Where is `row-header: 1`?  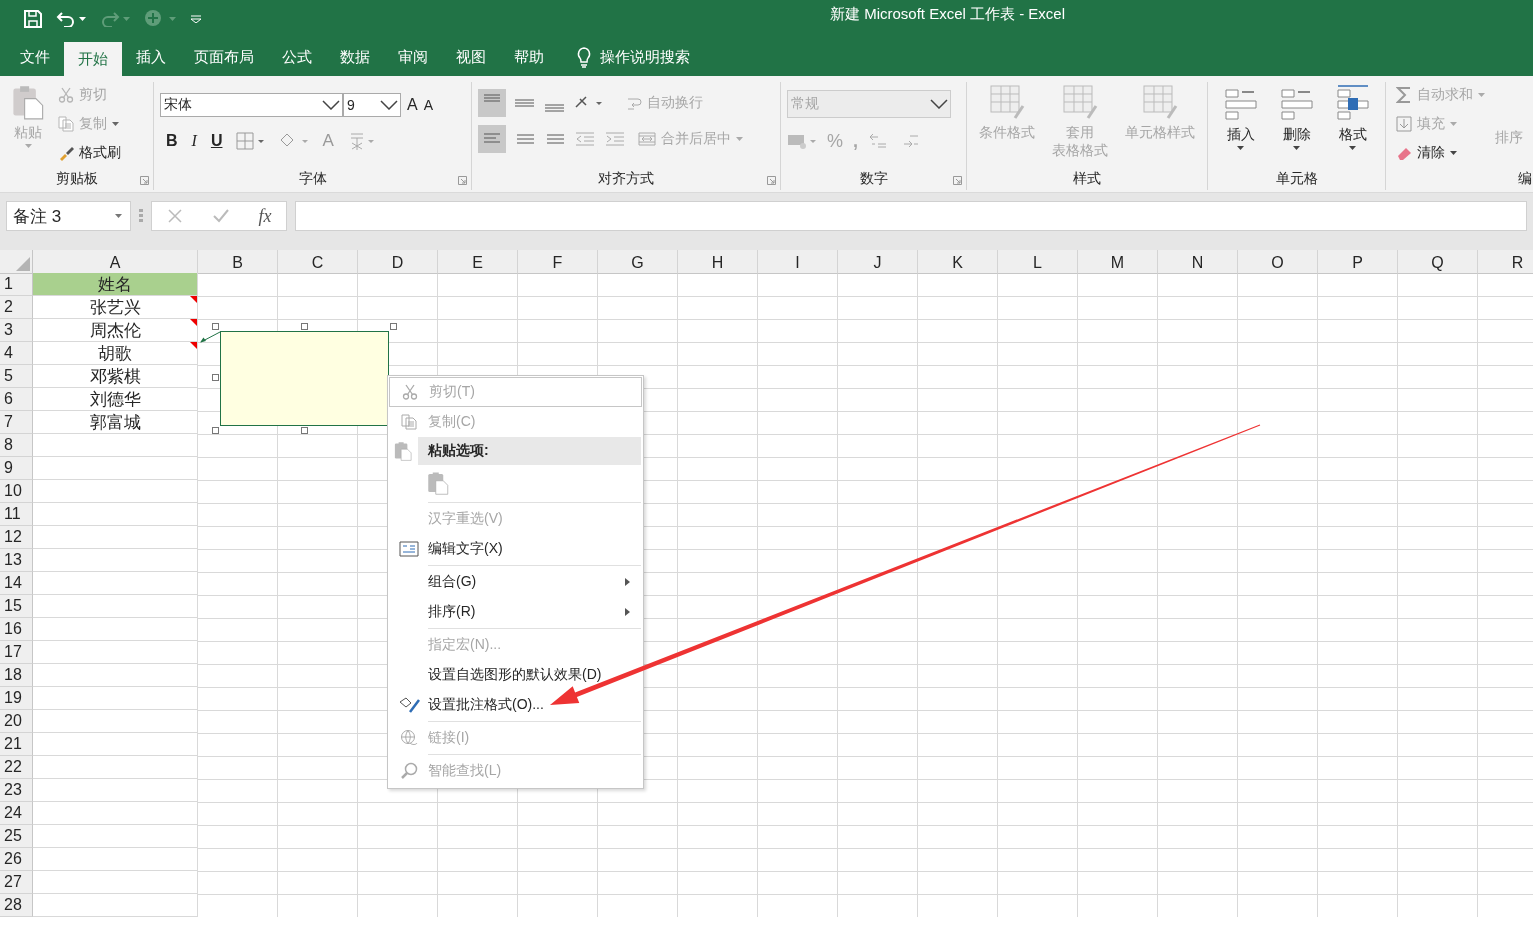
row-header: 1 is located at coordinates (16, 284).